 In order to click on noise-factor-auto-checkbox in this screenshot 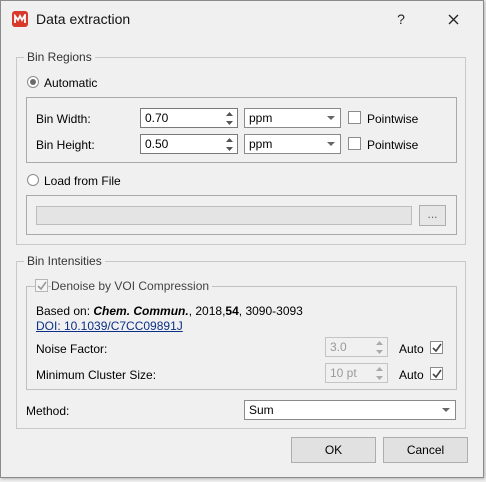, I will do `click(436, 347)`.